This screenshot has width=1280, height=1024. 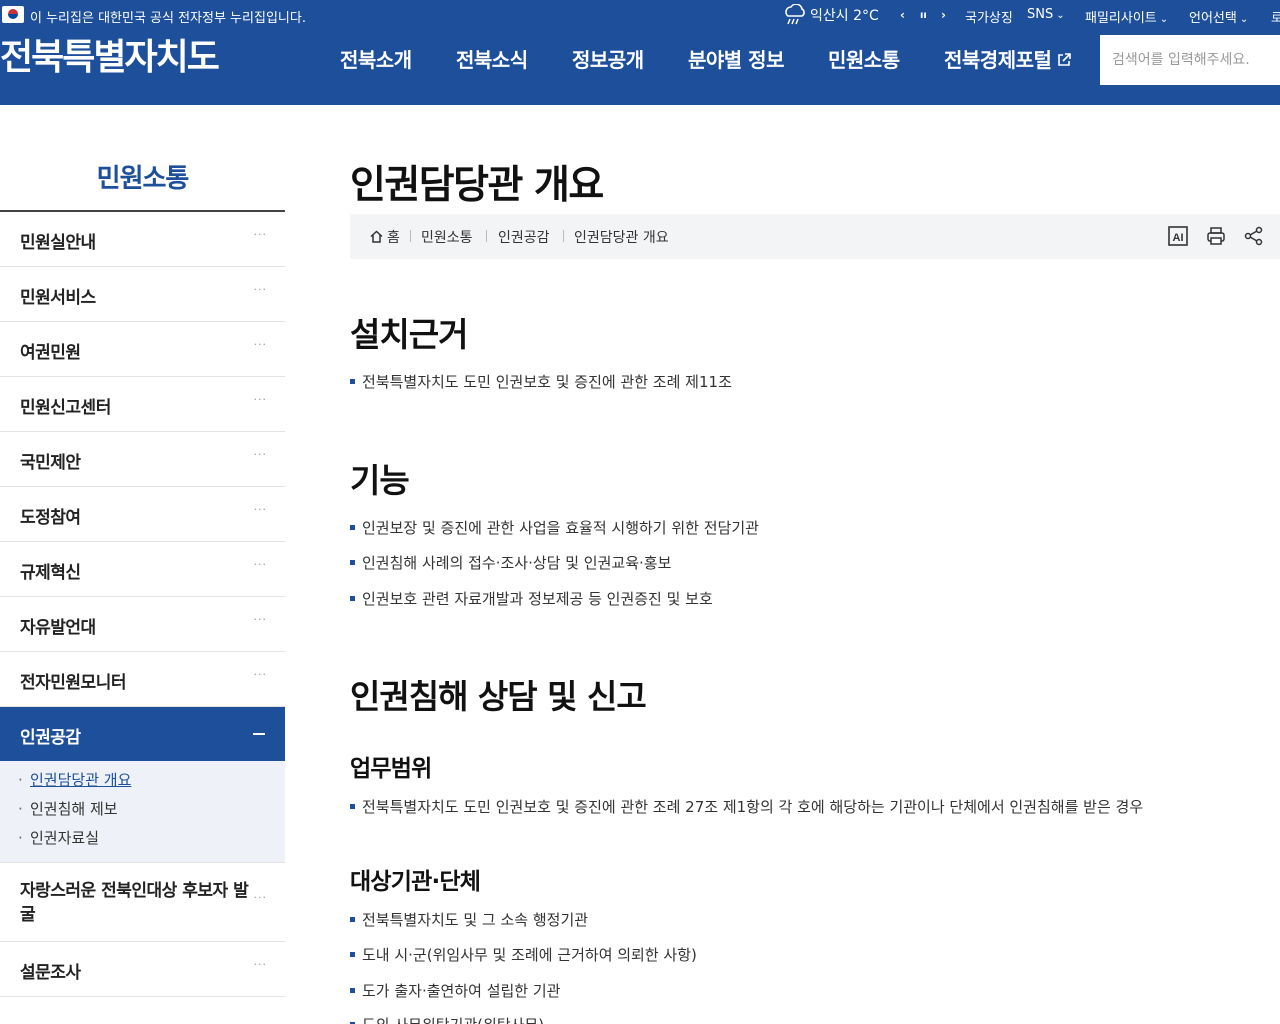 I want to click on sidebar-submenu: 인권담당관 개요 인권침해 제보 인권자료실, so click(x=142, y=812).